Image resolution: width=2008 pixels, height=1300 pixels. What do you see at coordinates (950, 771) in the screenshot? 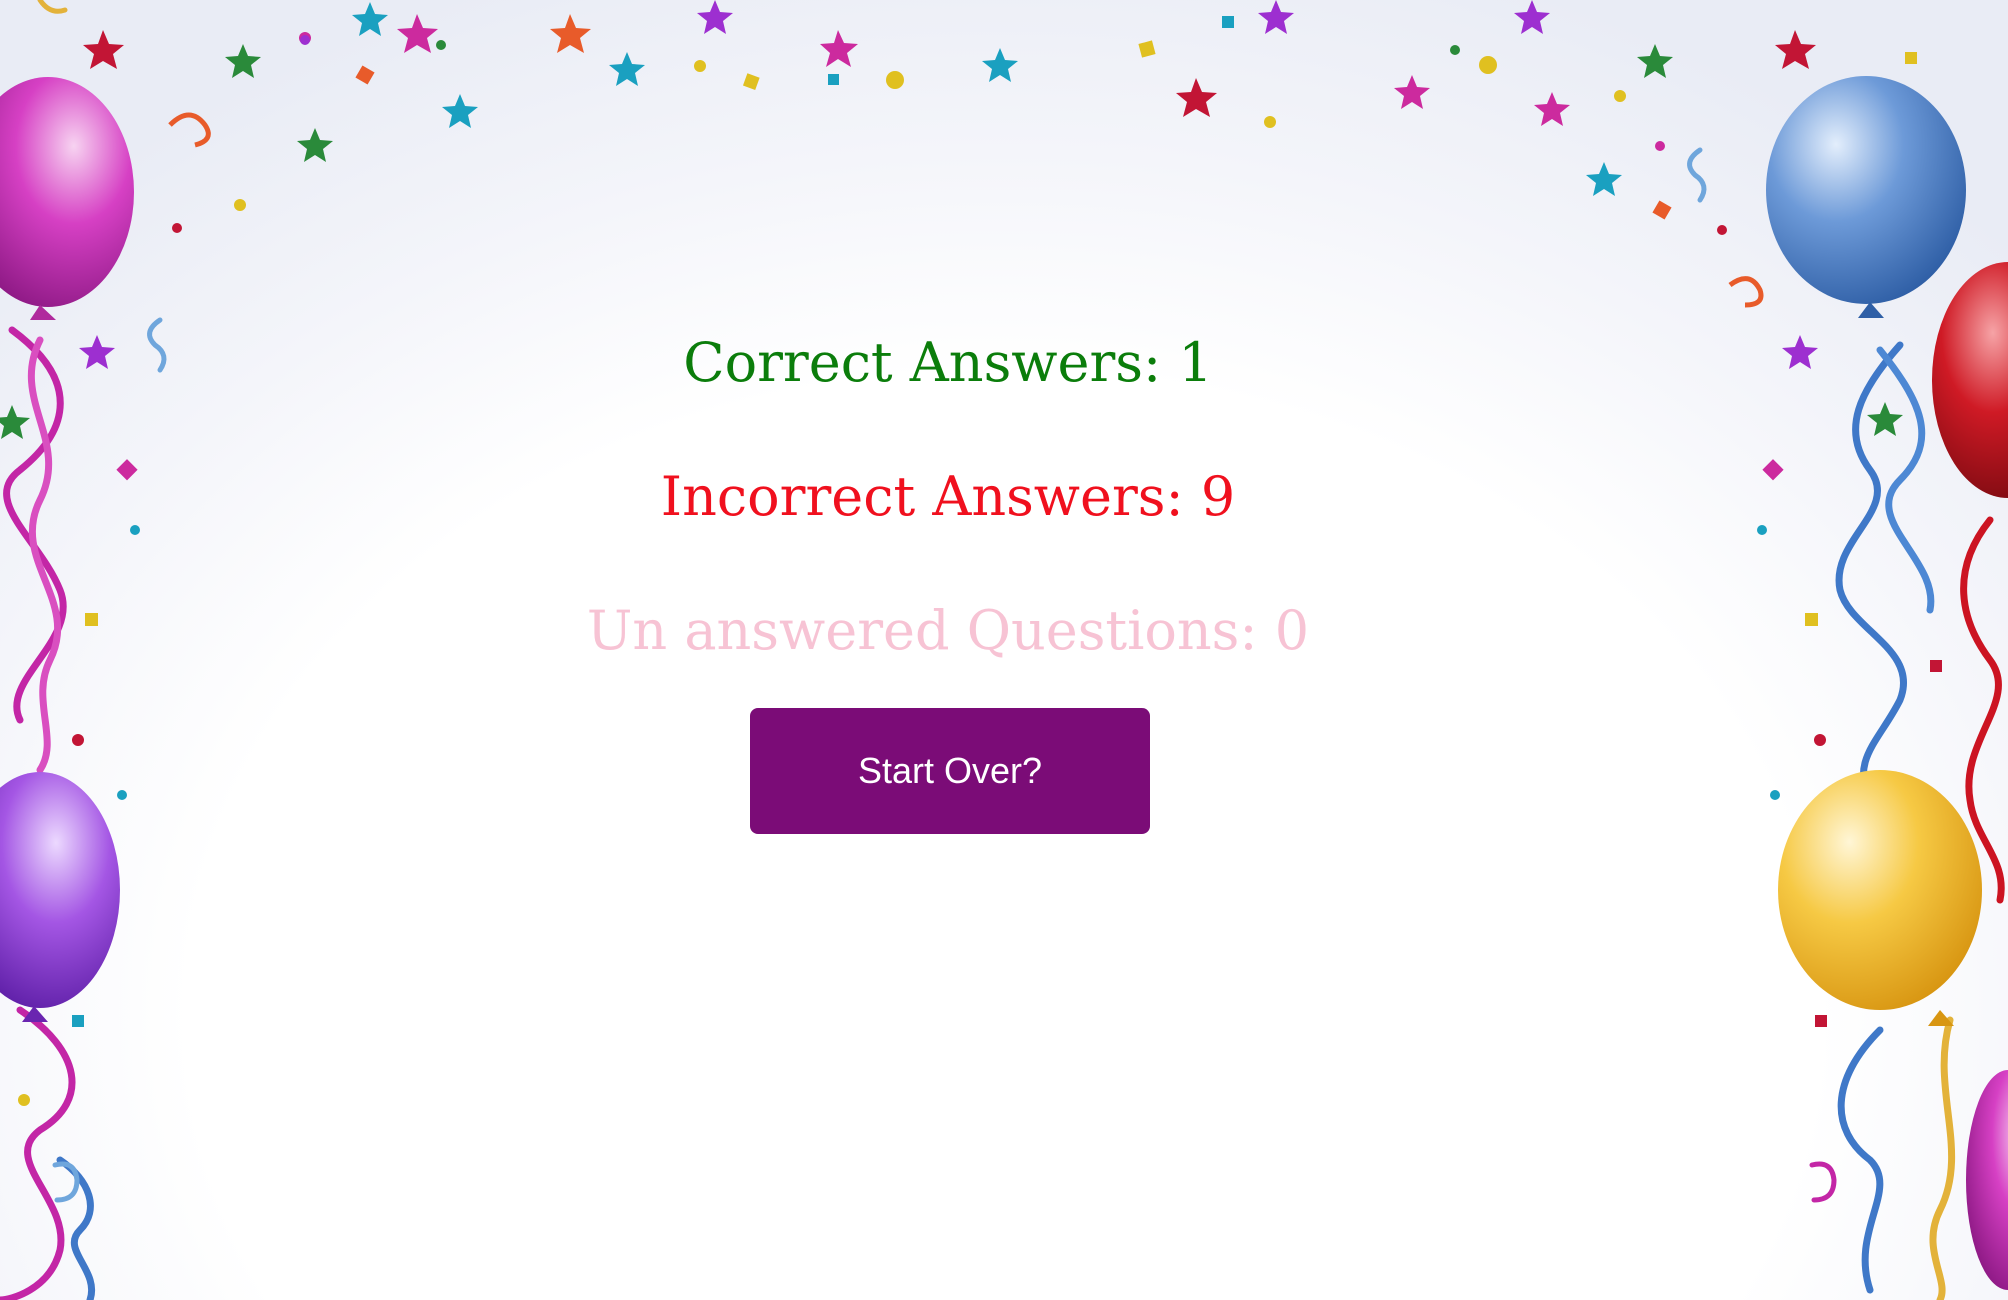
I see `start-over-button: Start Over?` at bounding box center [950, 771].